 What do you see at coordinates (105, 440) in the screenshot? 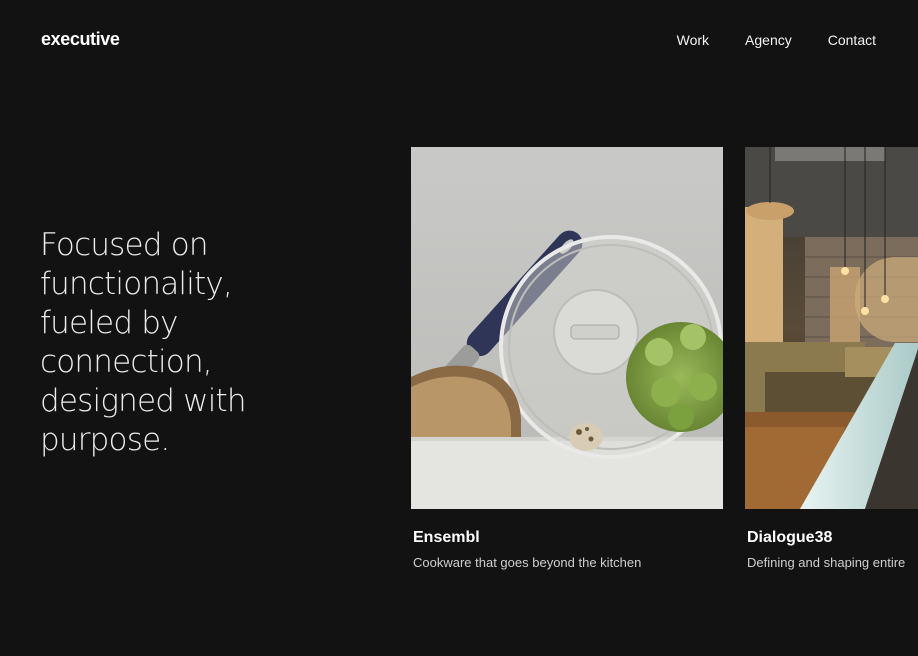
I see `hero-line: purpose.` at bounding box center [105, 440].